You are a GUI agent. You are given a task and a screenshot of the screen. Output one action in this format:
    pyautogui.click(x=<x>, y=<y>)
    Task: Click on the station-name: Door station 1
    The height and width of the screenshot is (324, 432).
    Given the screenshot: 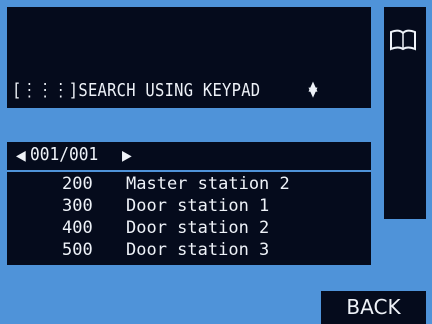 What is the action you would take?
    pyautogui.click(x=198, y=206)
    